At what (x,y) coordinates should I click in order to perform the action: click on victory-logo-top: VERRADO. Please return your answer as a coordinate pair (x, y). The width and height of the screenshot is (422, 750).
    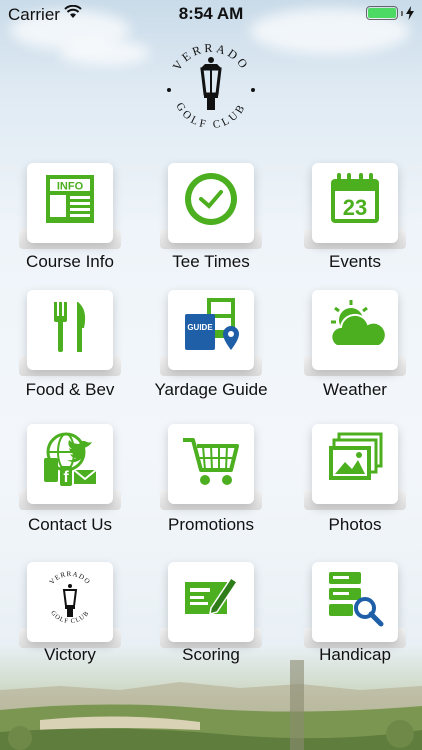
    Looking at the image, I should click on (69, 578).